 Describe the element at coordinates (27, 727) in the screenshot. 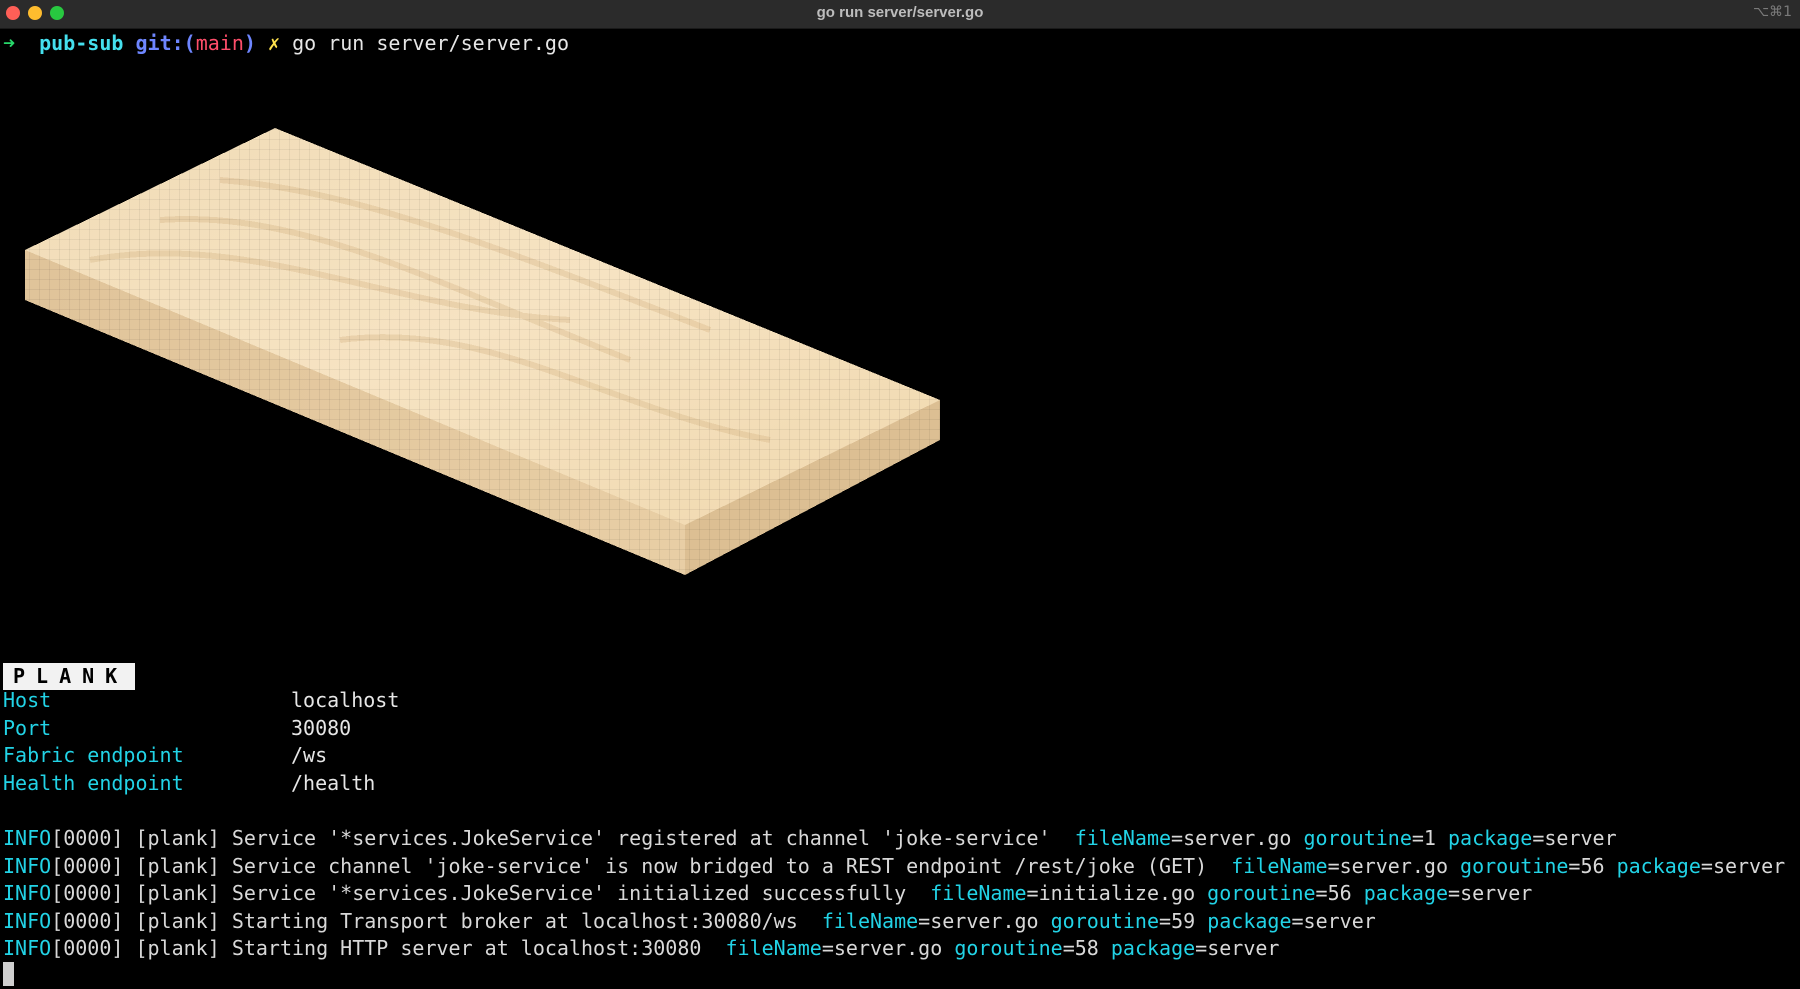

I see `config-key-port: Port` at that location.